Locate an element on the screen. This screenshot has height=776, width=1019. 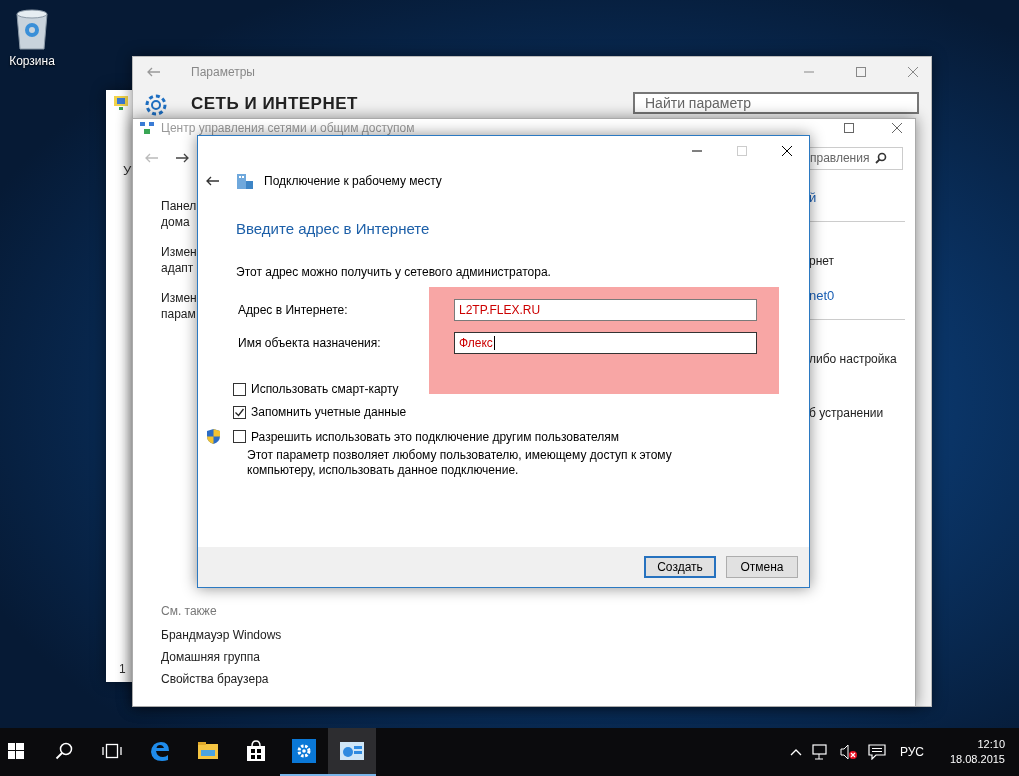
network-link: net0 is located at coordinates (822, 295).